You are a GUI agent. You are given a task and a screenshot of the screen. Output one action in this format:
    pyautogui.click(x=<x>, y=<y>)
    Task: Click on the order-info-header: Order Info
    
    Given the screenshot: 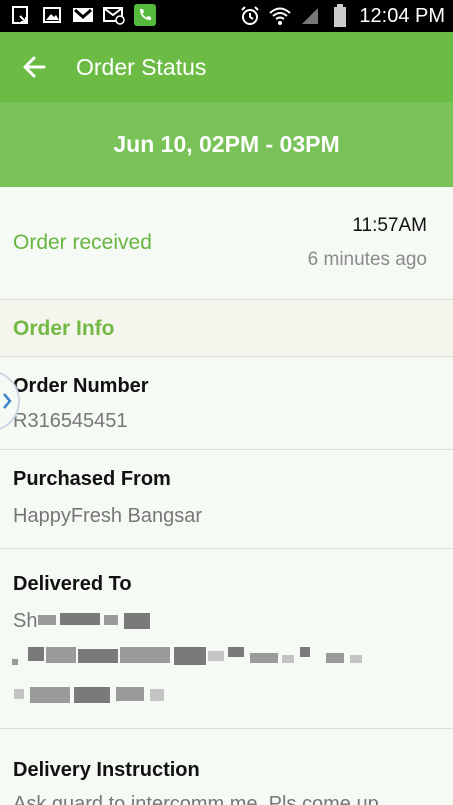 What is the action you would take?
    pyautogui.click(x=226, y=328)
    